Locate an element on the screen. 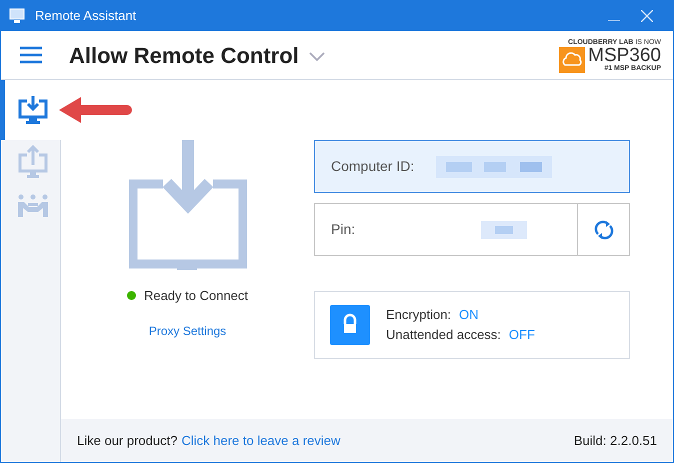 This screenshot has height=463, width=674. download-monitor-icon is located at coordinates (33, 110).